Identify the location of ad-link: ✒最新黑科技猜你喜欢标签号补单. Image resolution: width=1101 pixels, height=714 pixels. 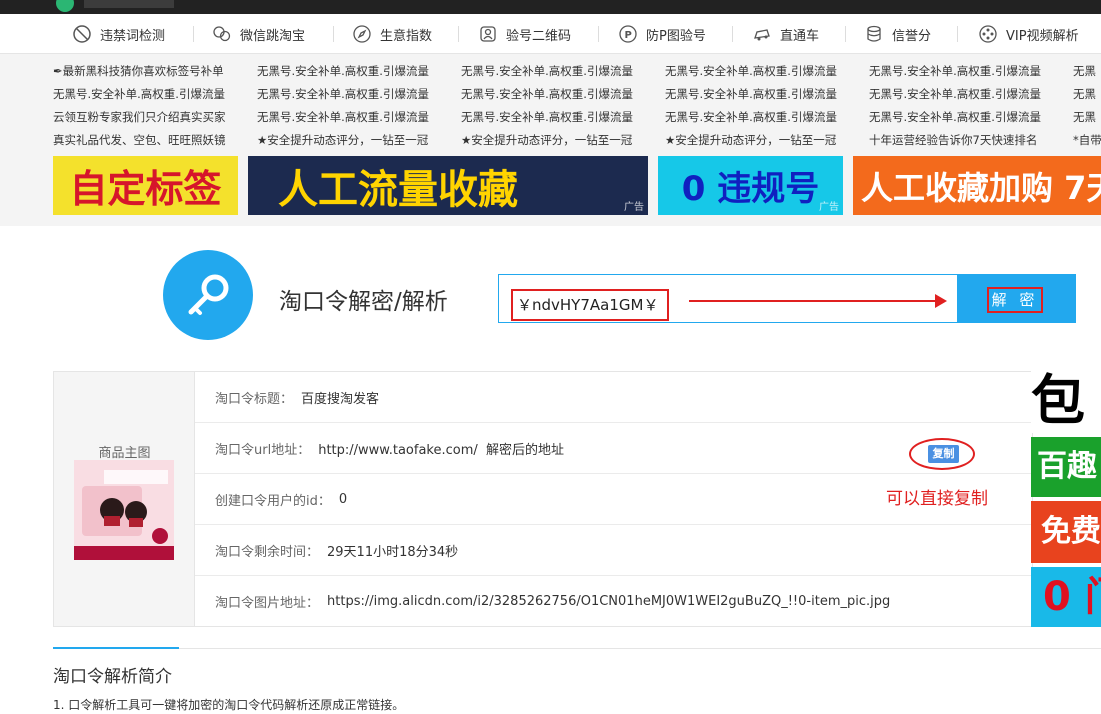
(153, 71).